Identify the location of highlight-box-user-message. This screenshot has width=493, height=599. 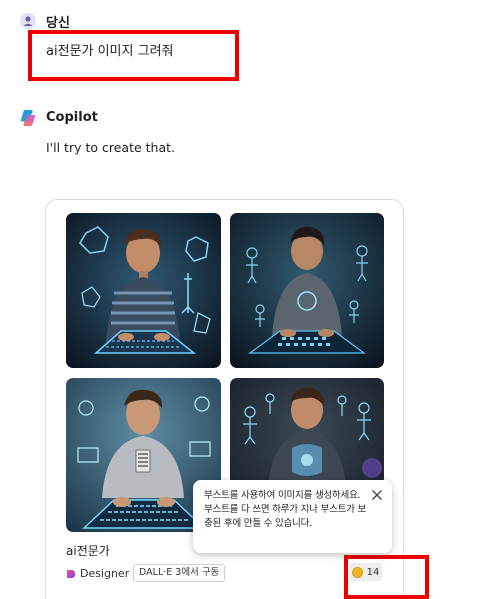
(133, 55).